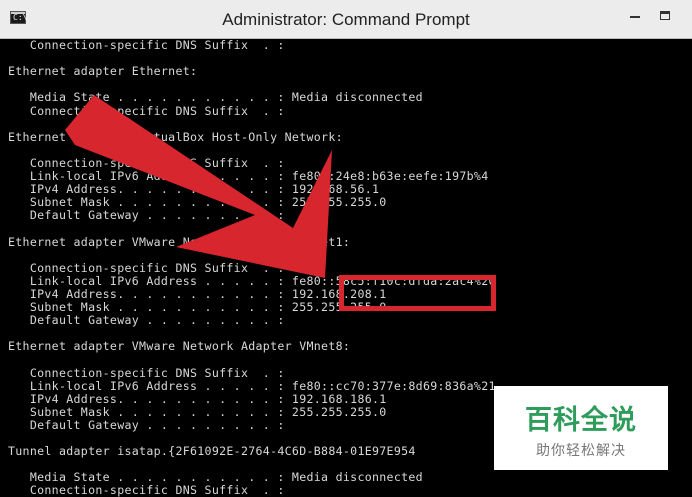  I want to click on minimize-button, so click(637, 16).